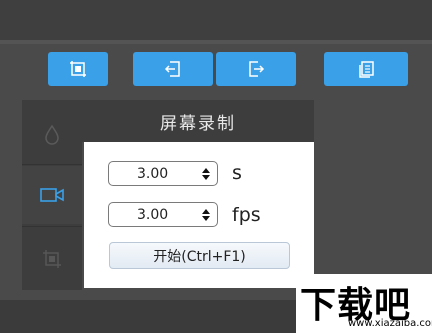 The height and width of the screenshot is (333, 432). What do you see at coordinates (154, 215) in the screenshot?
I see `framerate-value: 3.00` at bounding box center [154, 215].